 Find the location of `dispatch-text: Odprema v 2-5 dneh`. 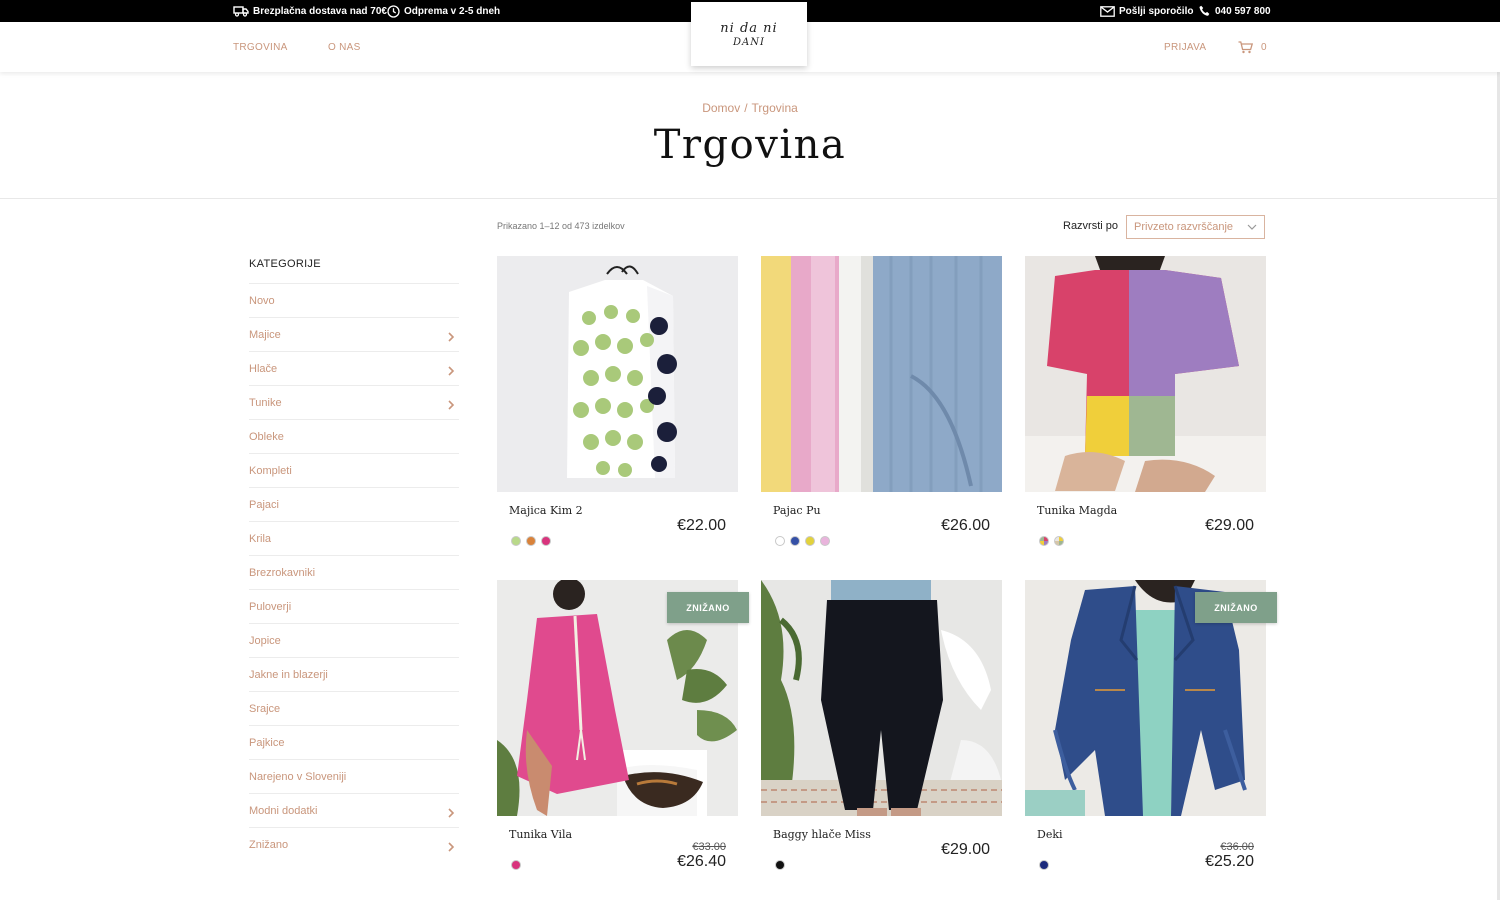

dispatch-text: Odprema v 2-5 dneh is located at coordinates (452, 11).